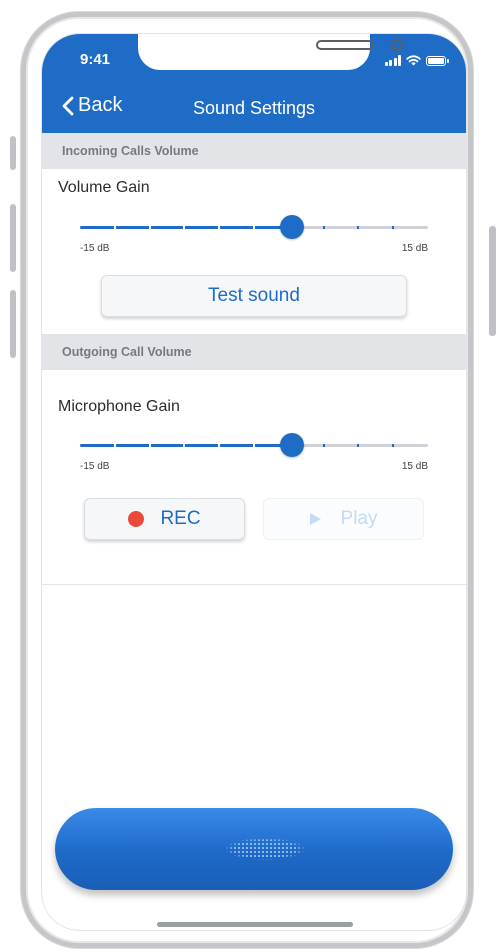  What do you see at coordinates (254, 83) in the screenshot?
I see `app-header: 9:41 Back Sound Settings` at bounding box center [254, 83].